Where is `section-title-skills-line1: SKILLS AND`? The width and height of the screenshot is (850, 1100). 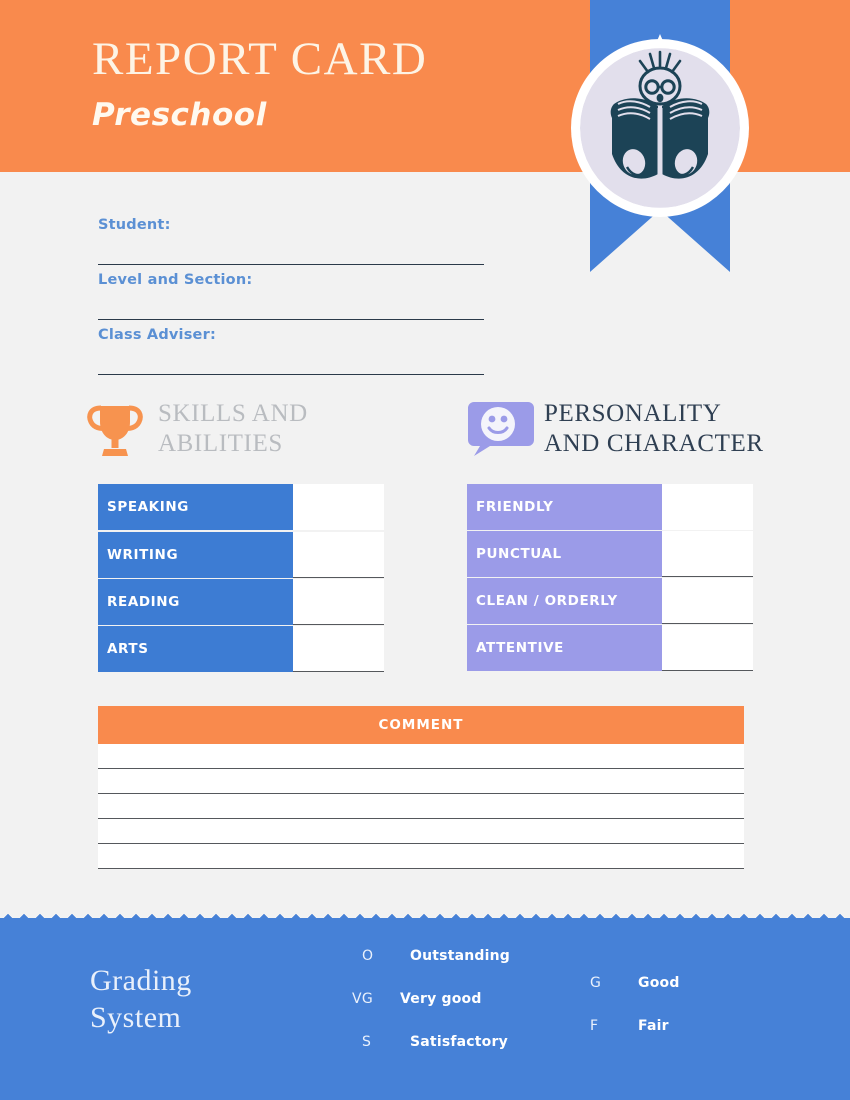 section-title-skills-line1: SKILLS AND is located at coordinates (233, 413).